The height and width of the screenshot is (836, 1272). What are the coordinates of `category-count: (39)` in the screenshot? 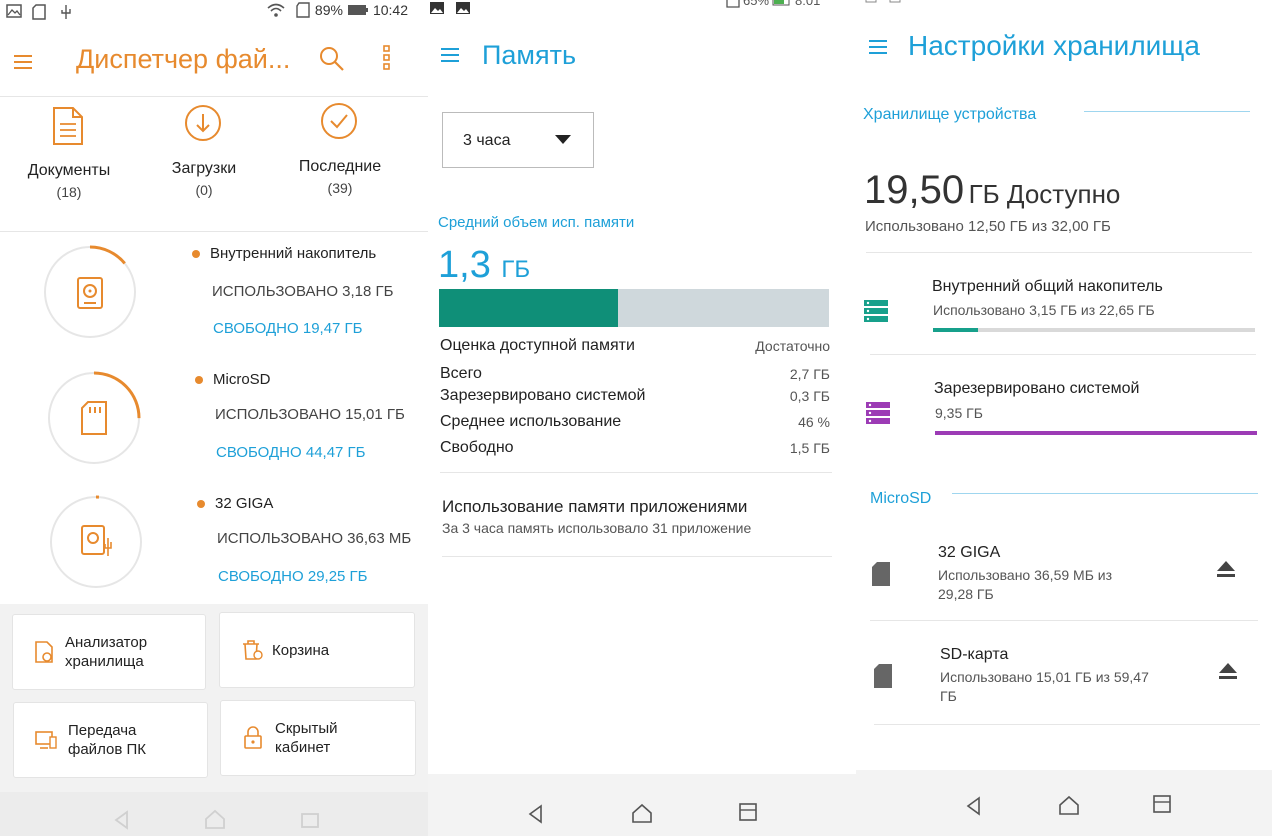 It's located at (340, 188).